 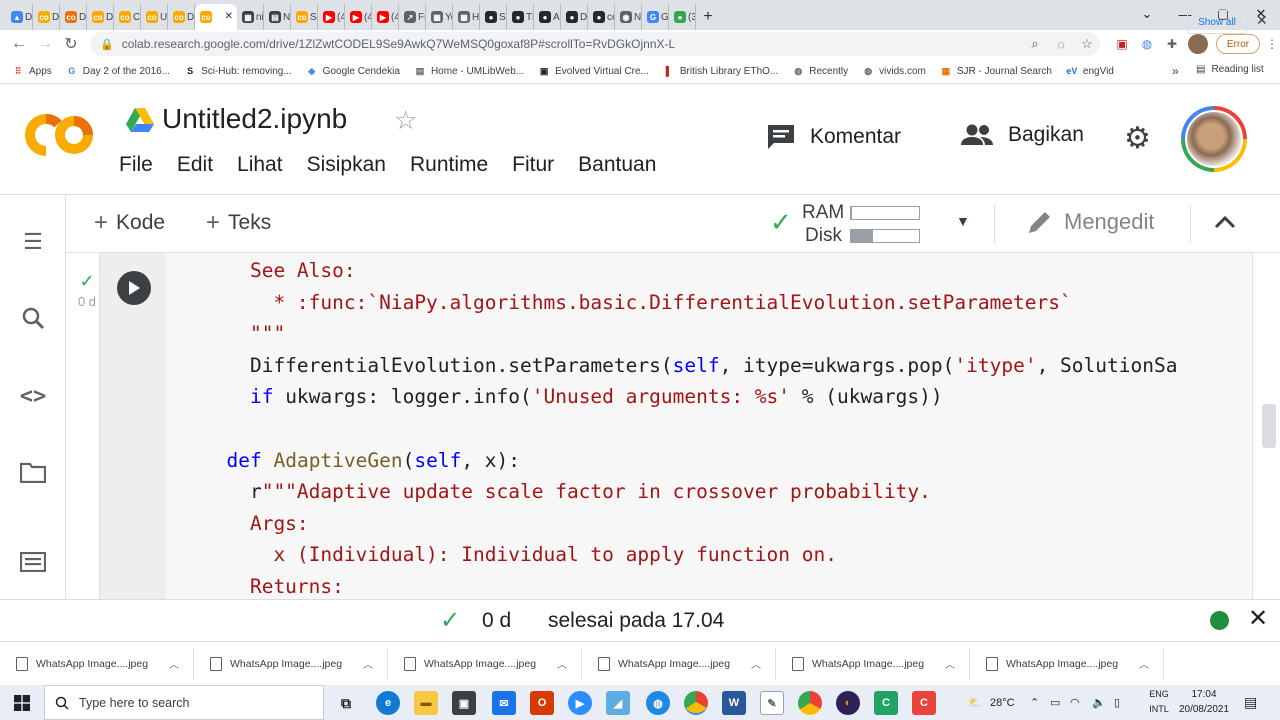 I want to click on store-icon: ▣, so click(x=464, y=703).